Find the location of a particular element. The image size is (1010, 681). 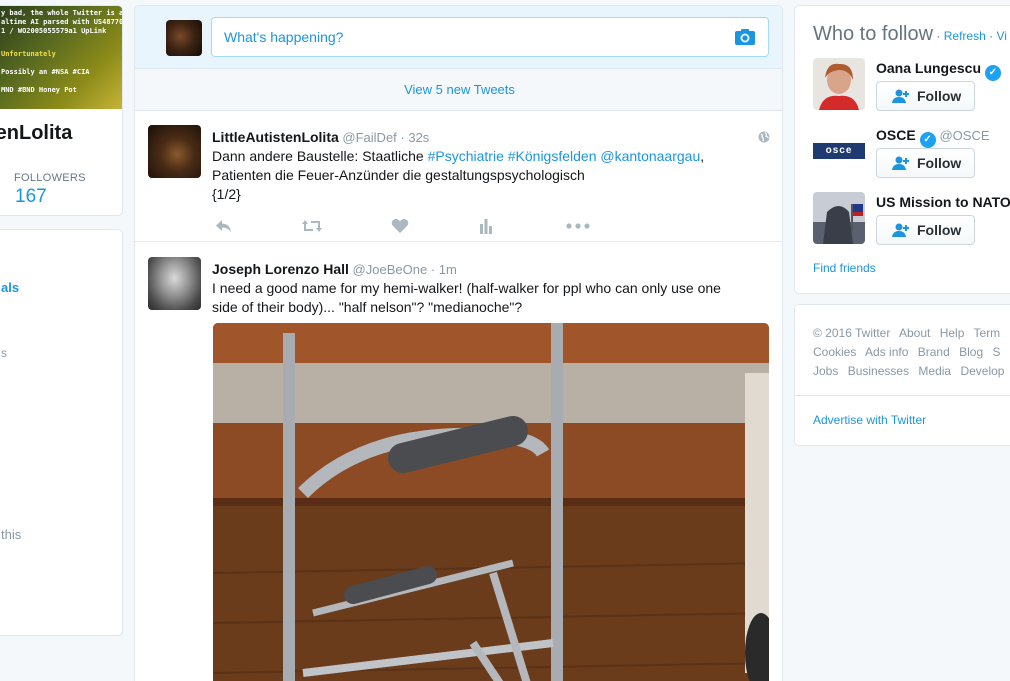

reply-icon is located at coordinates (224, 226).